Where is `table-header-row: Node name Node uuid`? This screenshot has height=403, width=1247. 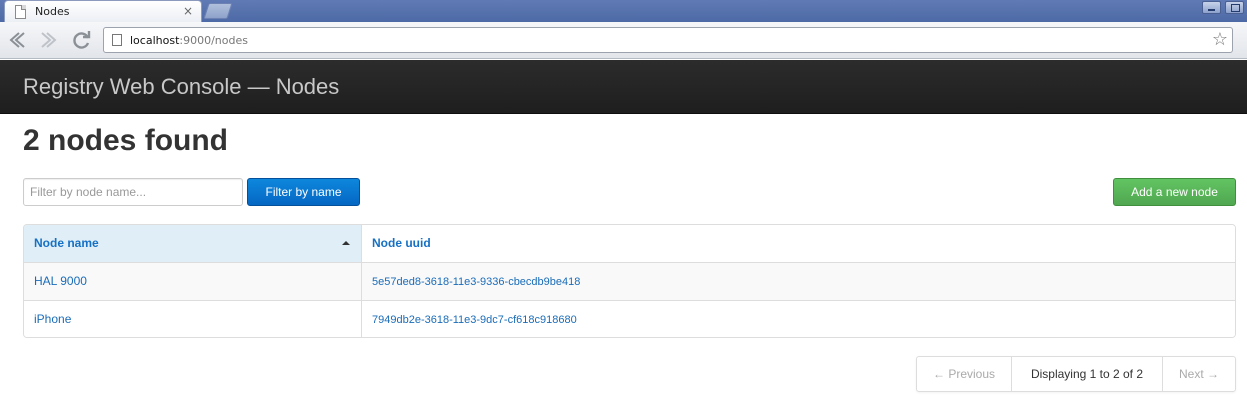
table-header-row: Node name Node uuid is located at coordinates (629, 243).